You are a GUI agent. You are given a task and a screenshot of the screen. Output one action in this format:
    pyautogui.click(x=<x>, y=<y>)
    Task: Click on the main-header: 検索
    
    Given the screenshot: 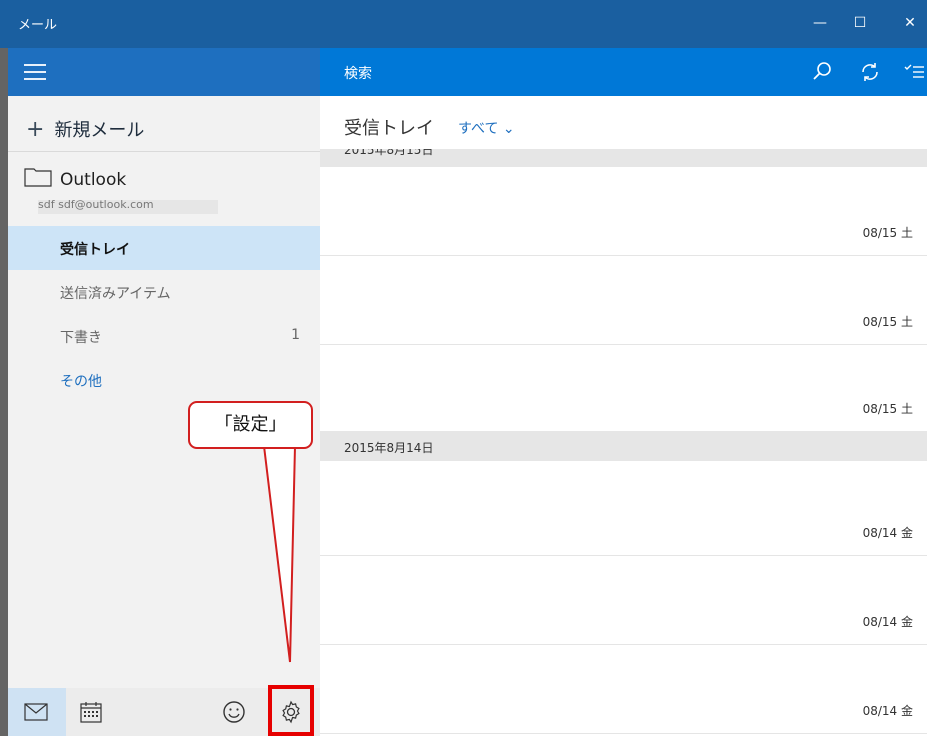 What is the action you would take?
    pyautogui.click(x=623, y=72)
    